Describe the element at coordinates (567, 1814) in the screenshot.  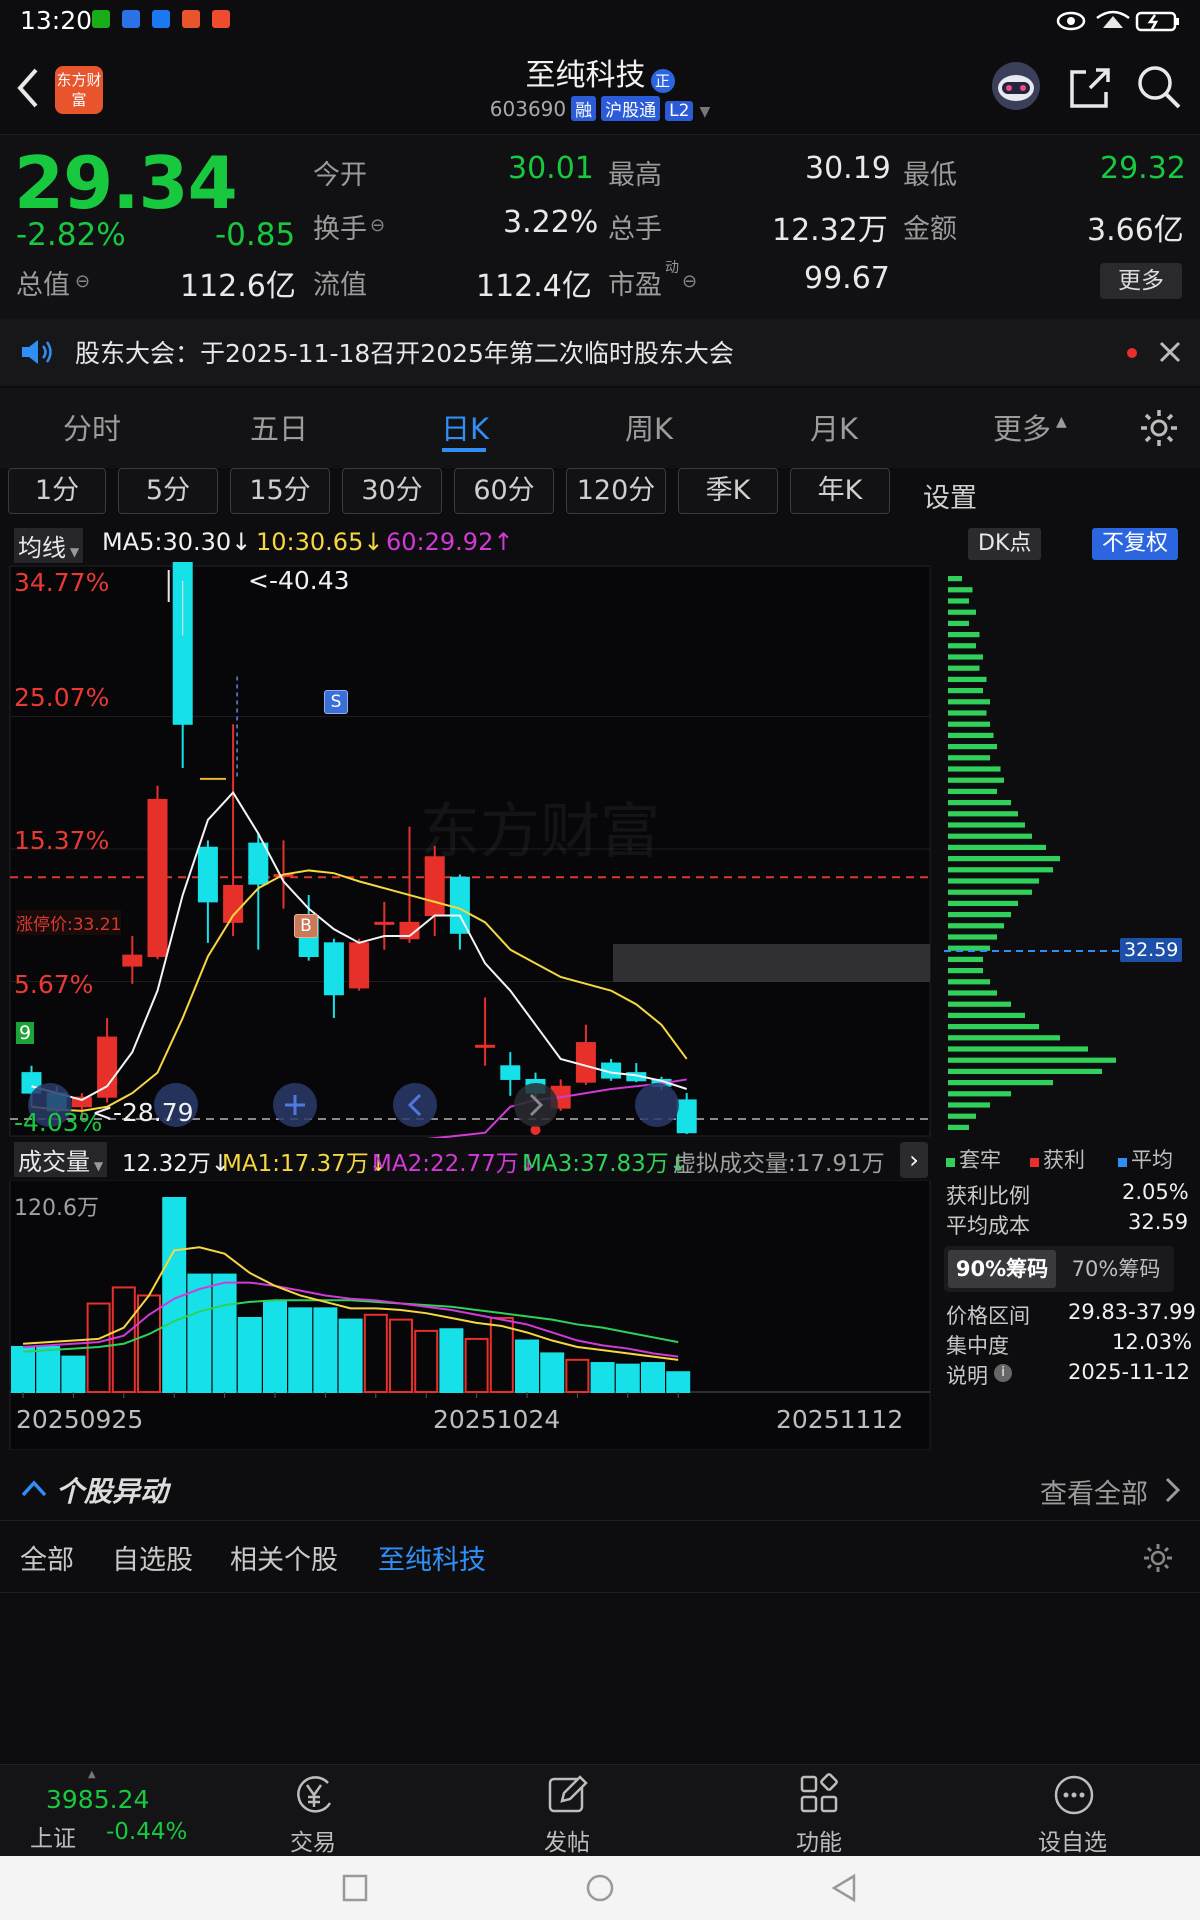
I see `nav-post: 发帖` at that location.